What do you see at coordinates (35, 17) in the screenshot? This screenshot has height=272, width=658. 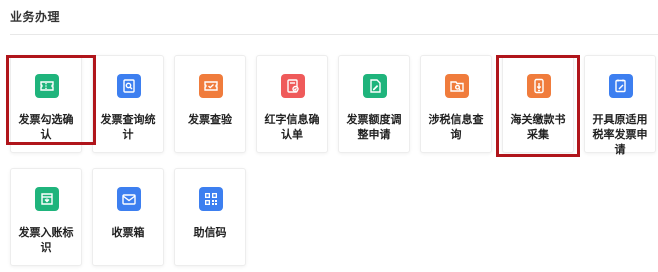 I see `section-title: 业务办理` at bounding box center [35, 17].